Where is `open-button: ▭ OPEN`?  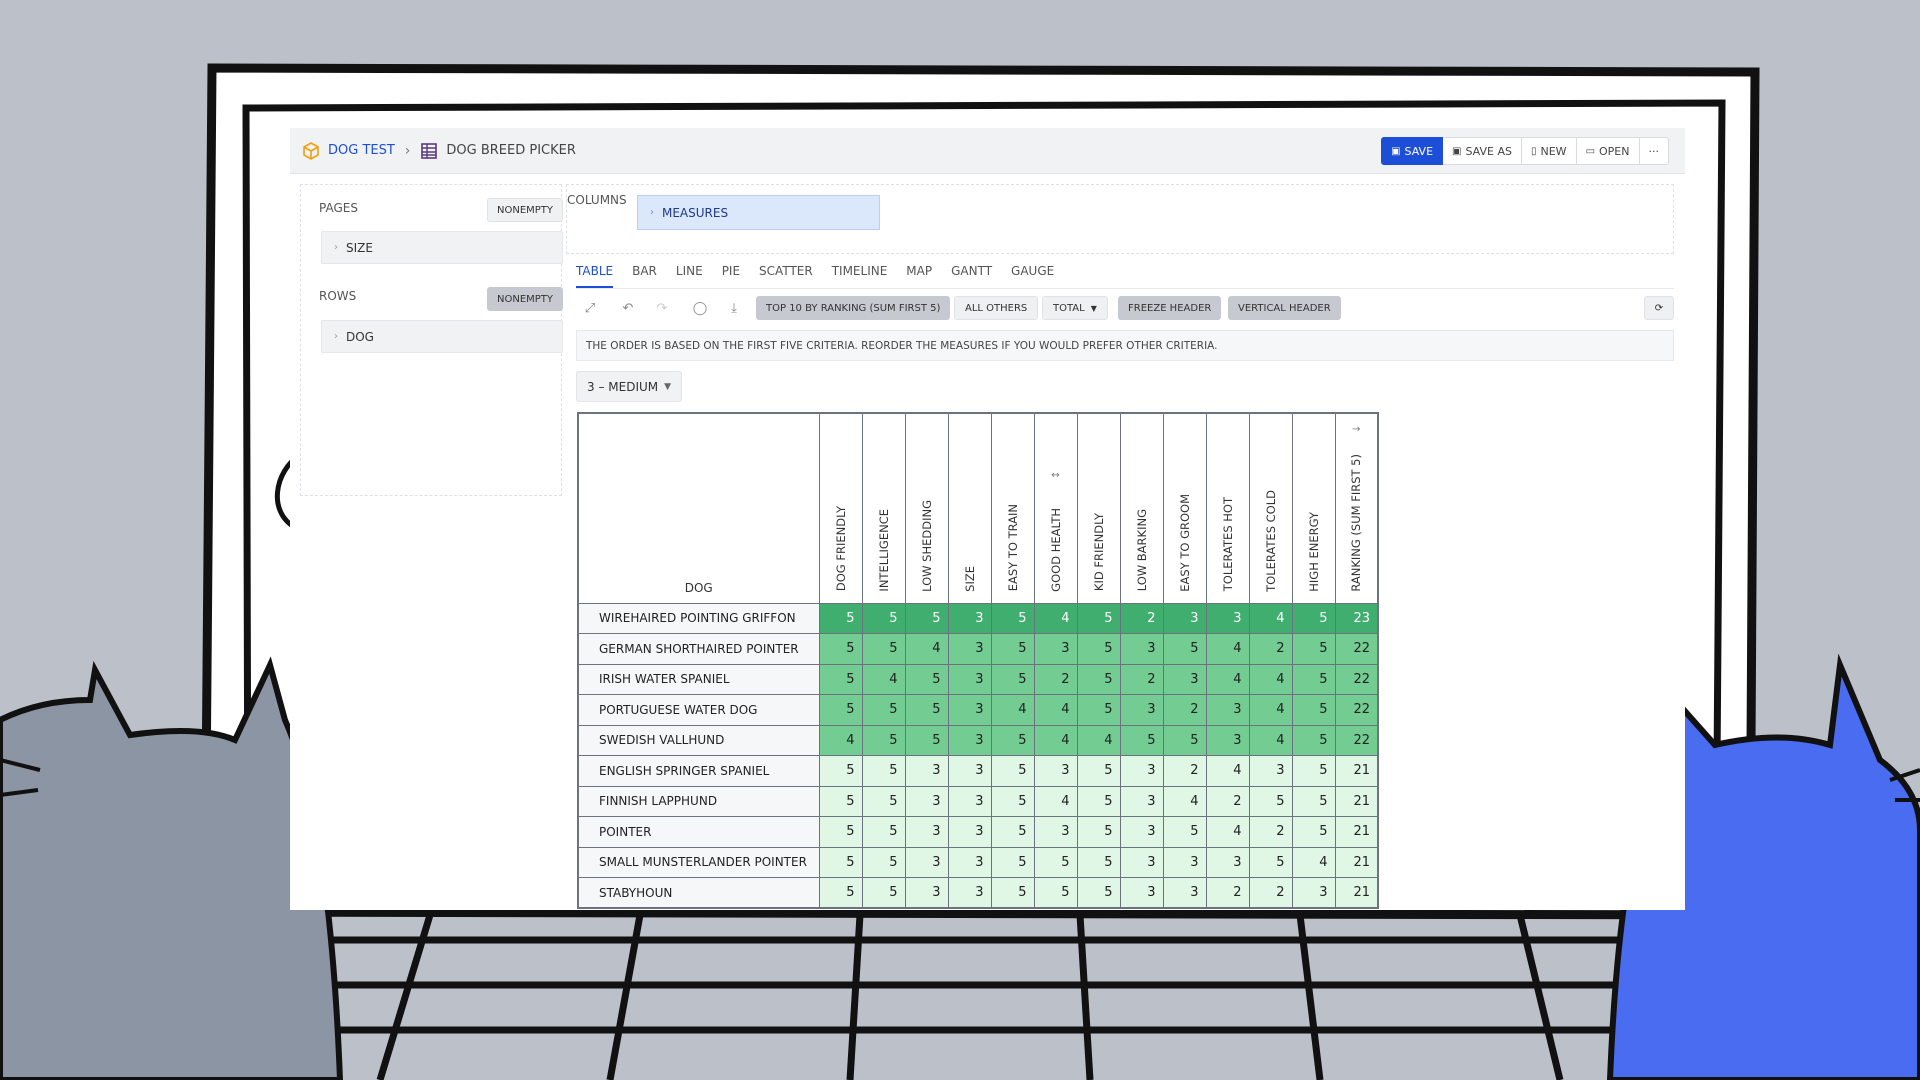
open-button: ▭ OPEN is located at coordinates (1608, 151).